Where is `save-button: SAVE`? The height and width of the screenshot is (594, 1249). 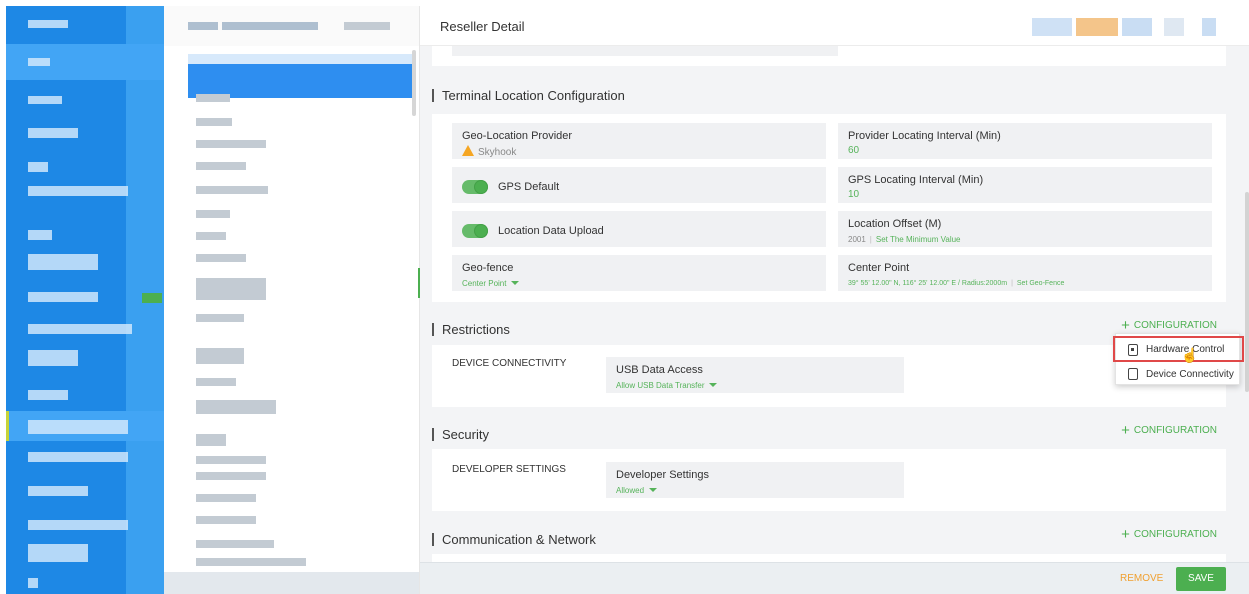
save-button: SAVE is located at coordinates (1201, 579).